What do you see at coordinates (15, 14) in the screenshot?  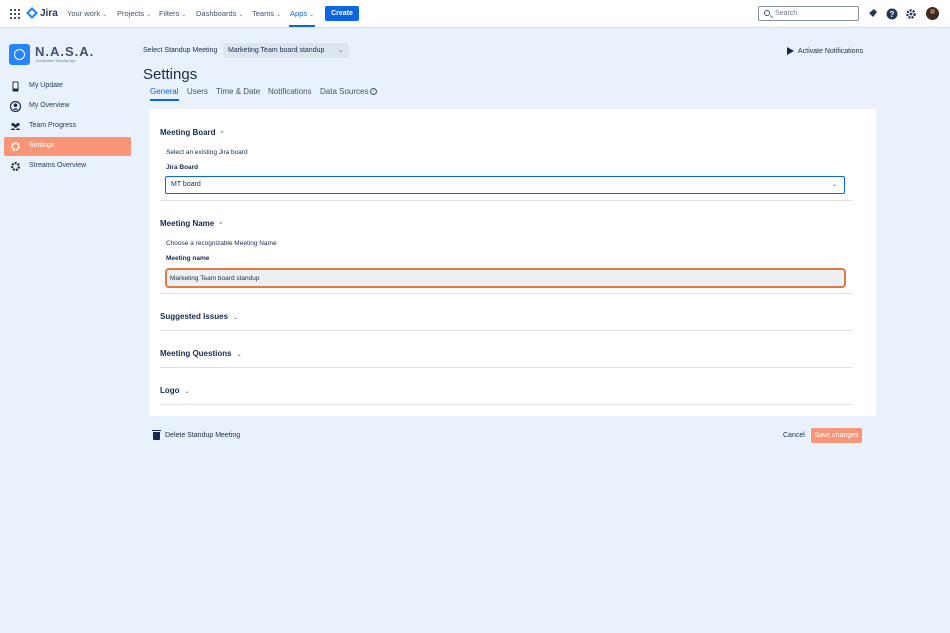 I see `app-switcher-icon` at bounding box center [15, 14].